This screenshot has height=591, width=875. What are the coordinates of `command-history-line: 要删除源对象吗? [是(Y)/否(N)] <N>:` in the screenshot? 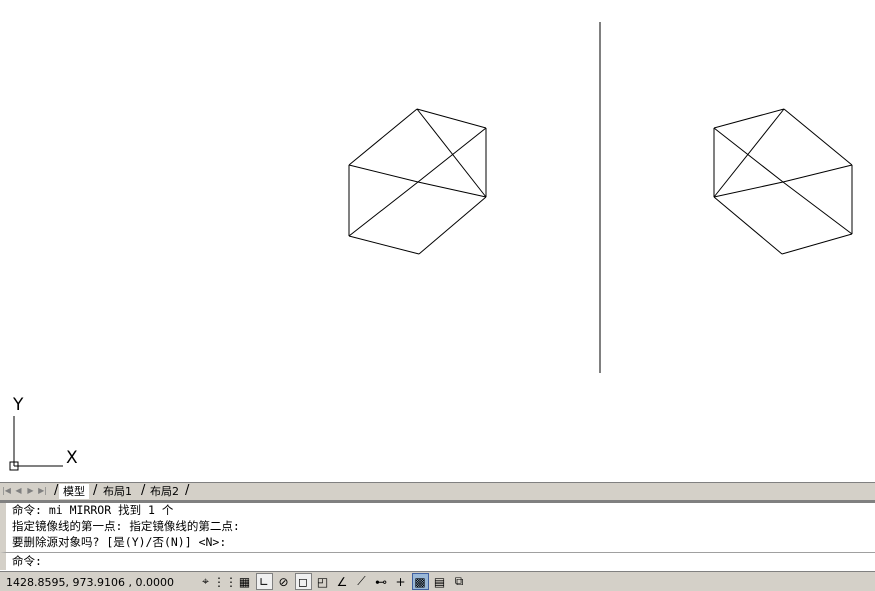 It's located at (119, 542).